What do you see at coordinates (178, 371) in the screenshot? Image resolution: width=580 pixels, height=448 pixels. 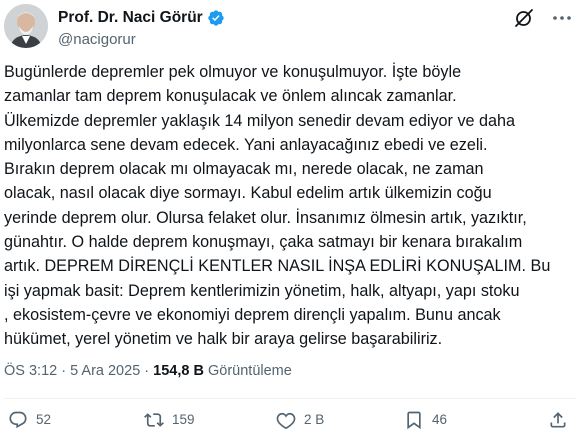 I see `views-count: 154,8 B` at bounding box center [178, 371].